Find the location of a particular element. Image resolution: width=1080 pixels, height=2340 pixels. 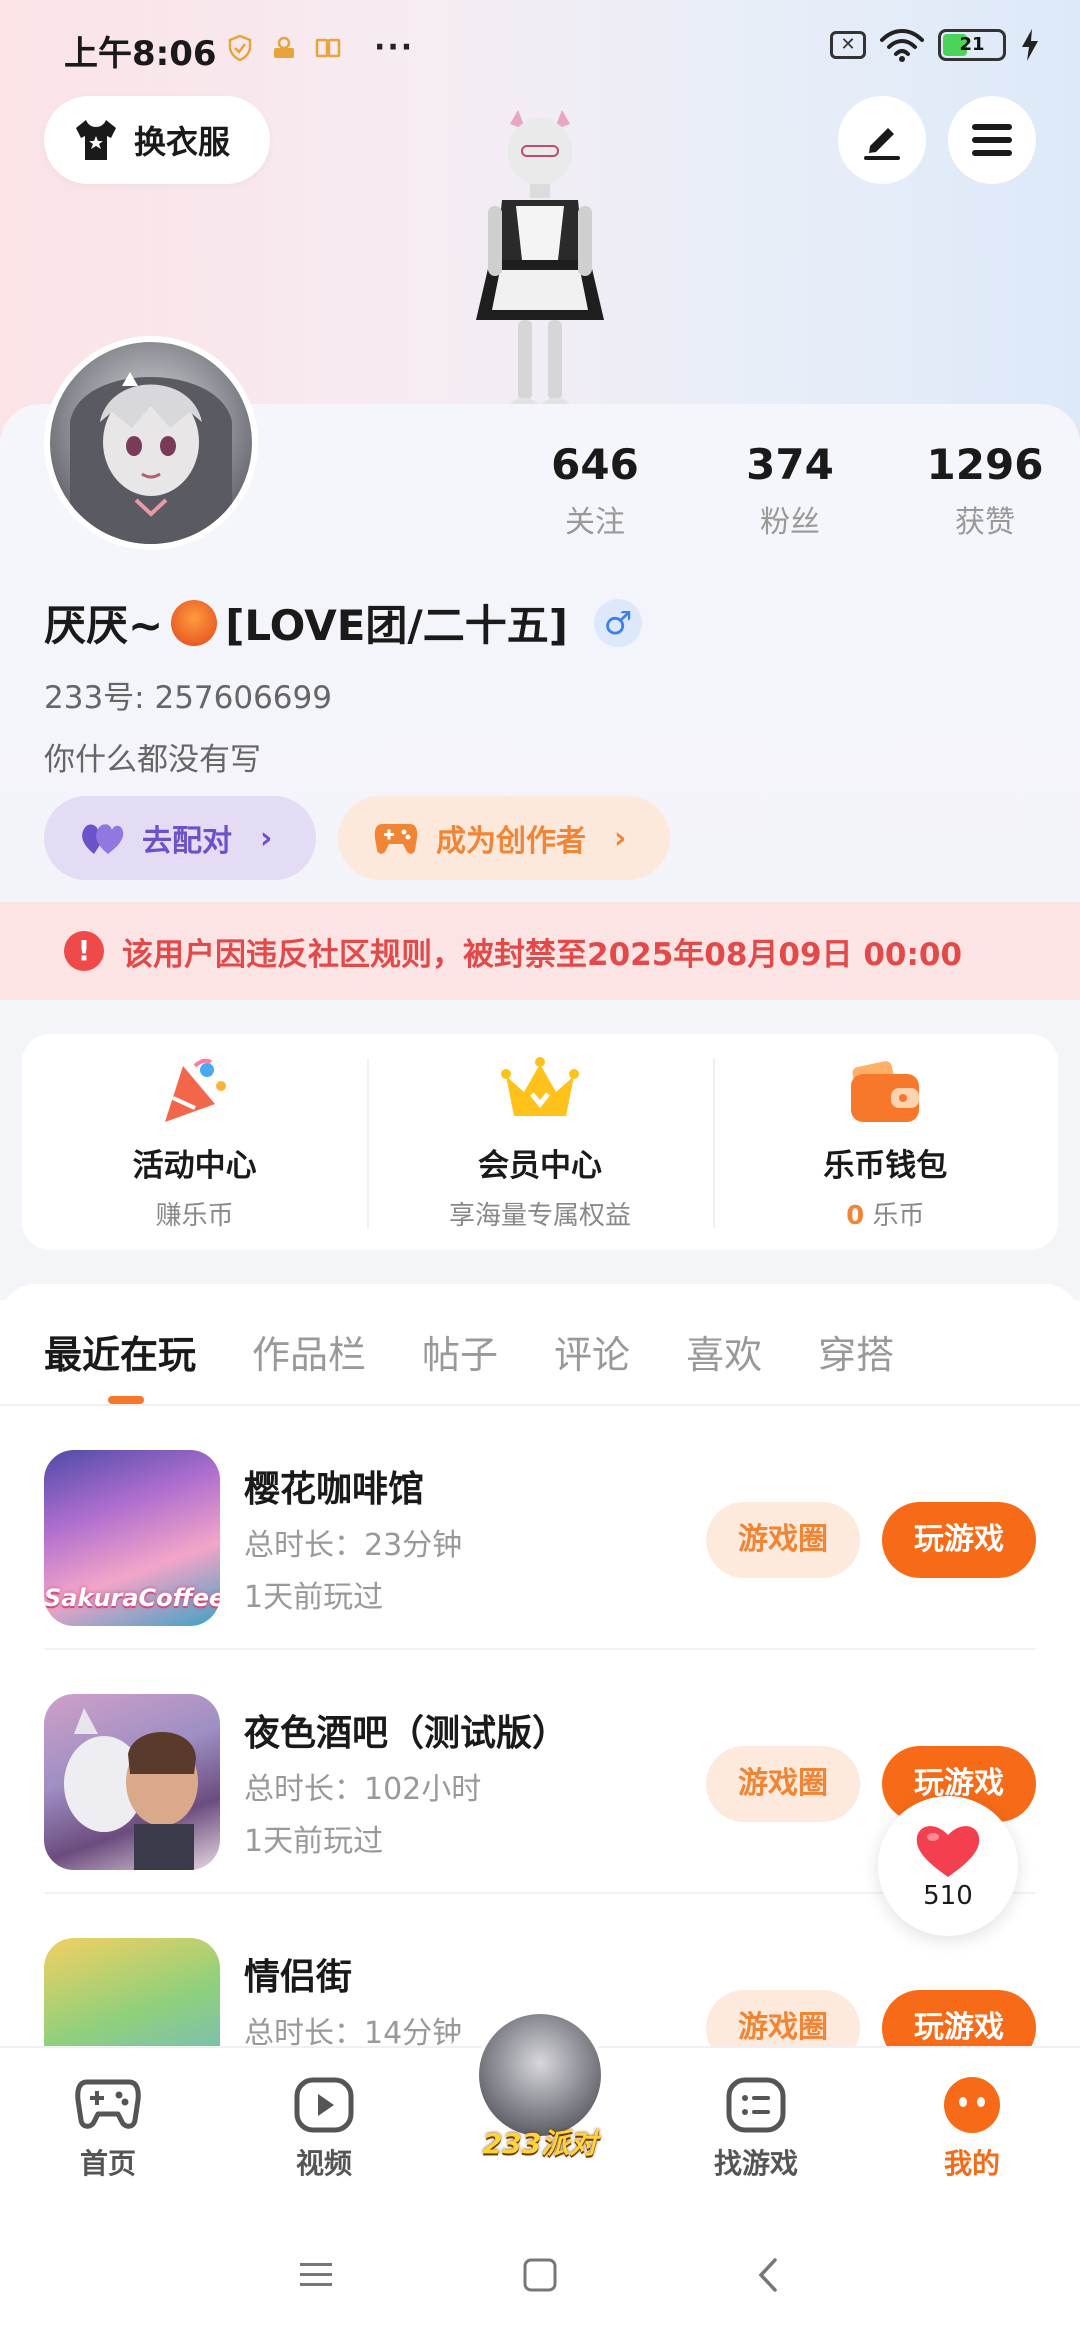

heart-icon is located at coordinates (948, 1851).